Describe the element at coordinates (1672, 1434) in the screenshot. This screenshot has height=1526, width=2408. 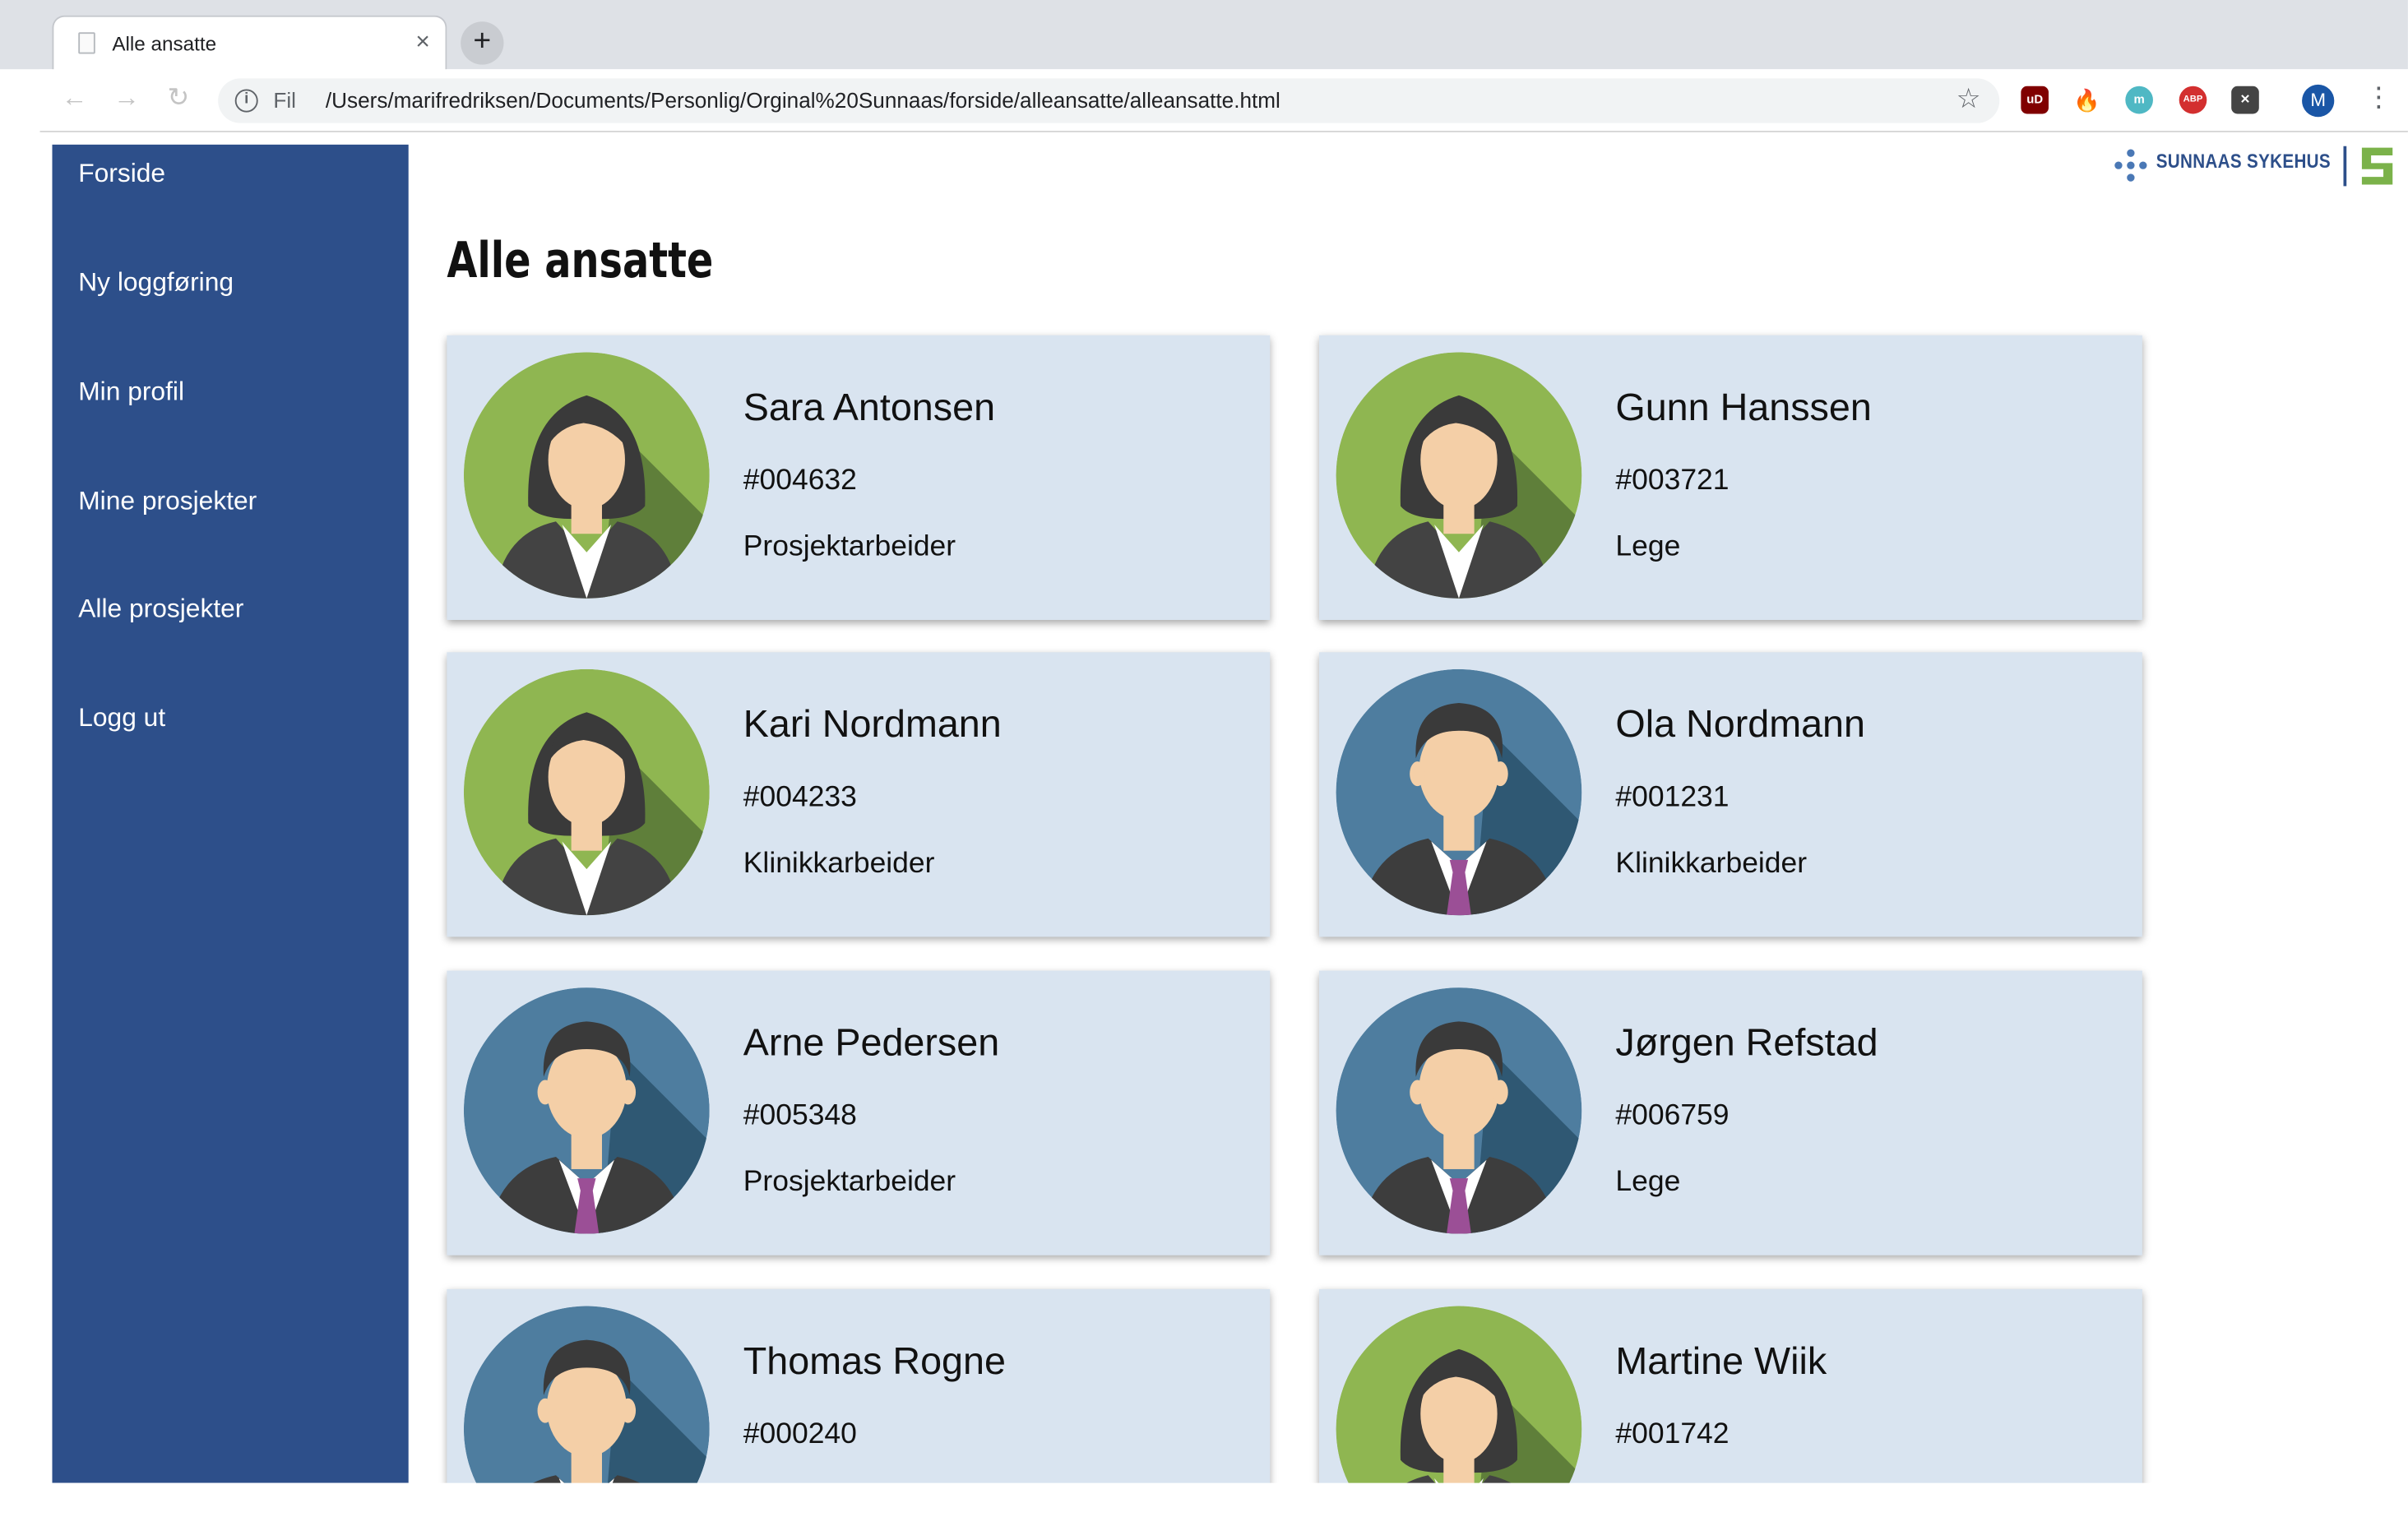
I see `employee-id: #001742` at that location.